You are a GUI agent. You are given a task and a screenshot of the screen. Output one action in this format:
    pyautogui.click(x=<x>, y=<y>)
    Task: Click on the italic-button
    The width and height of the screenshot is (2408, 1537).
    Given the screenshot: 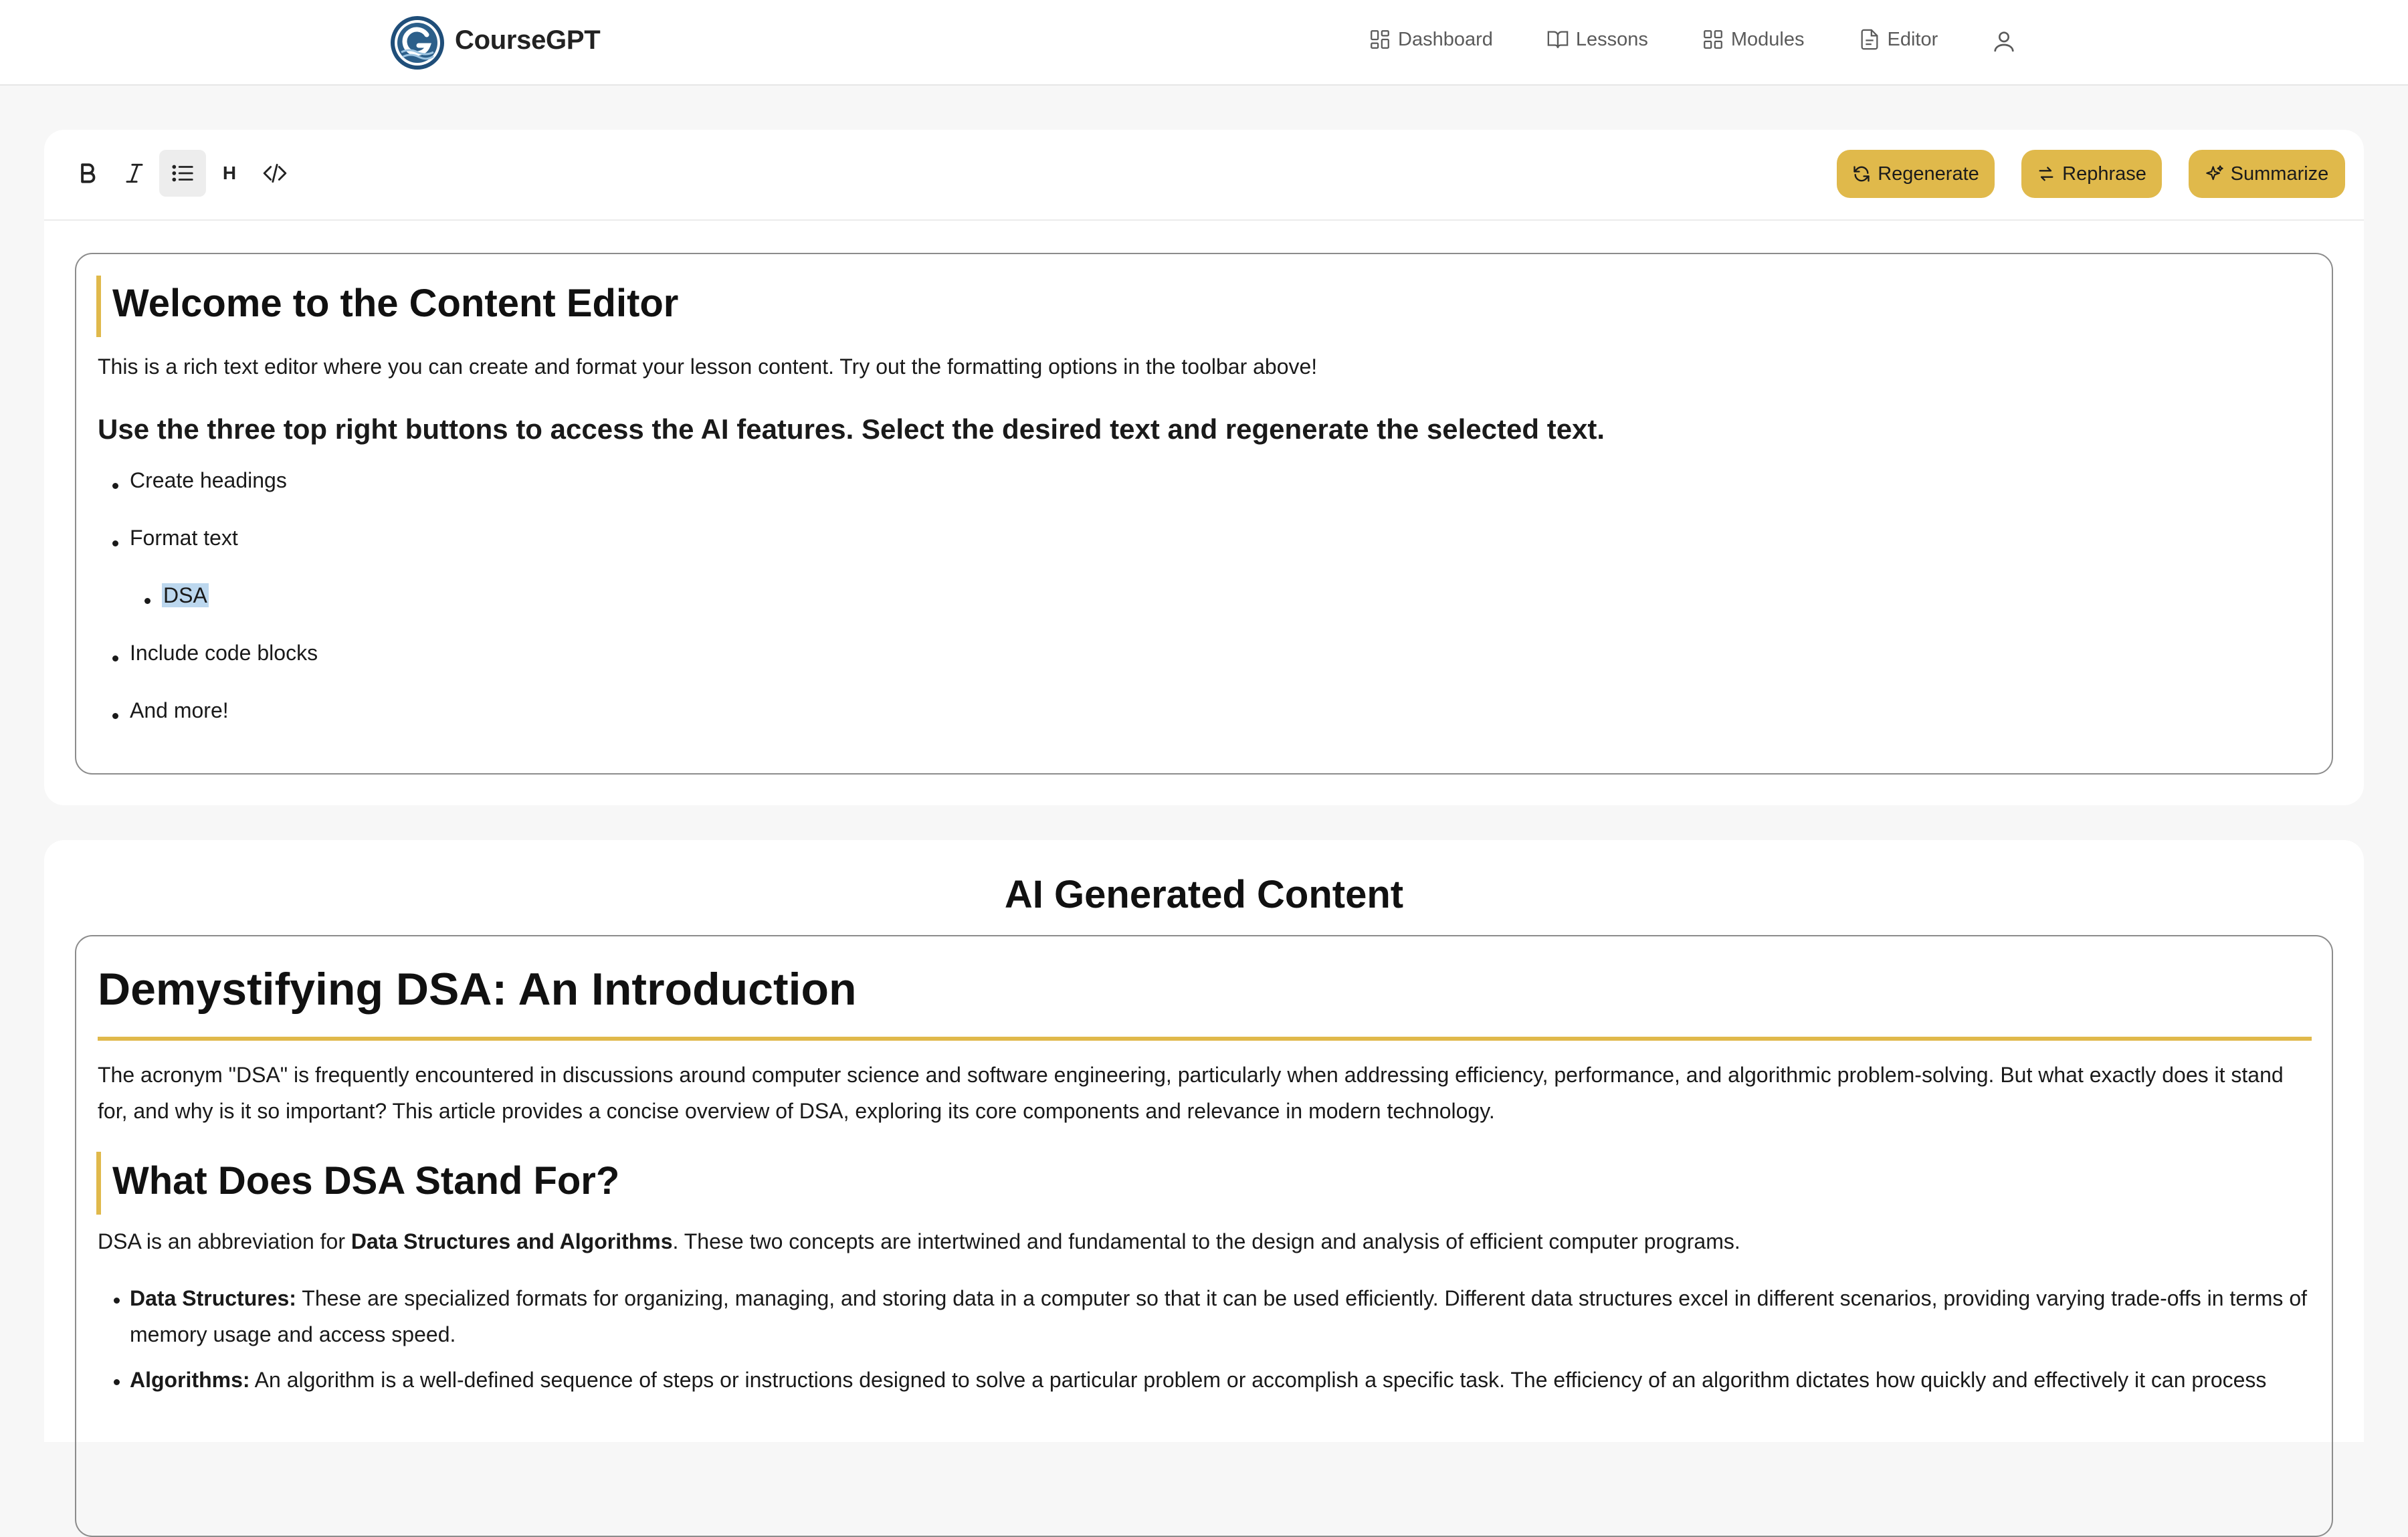 What is the action you would take?
    pyautogui.click(x=134, y=173)
    